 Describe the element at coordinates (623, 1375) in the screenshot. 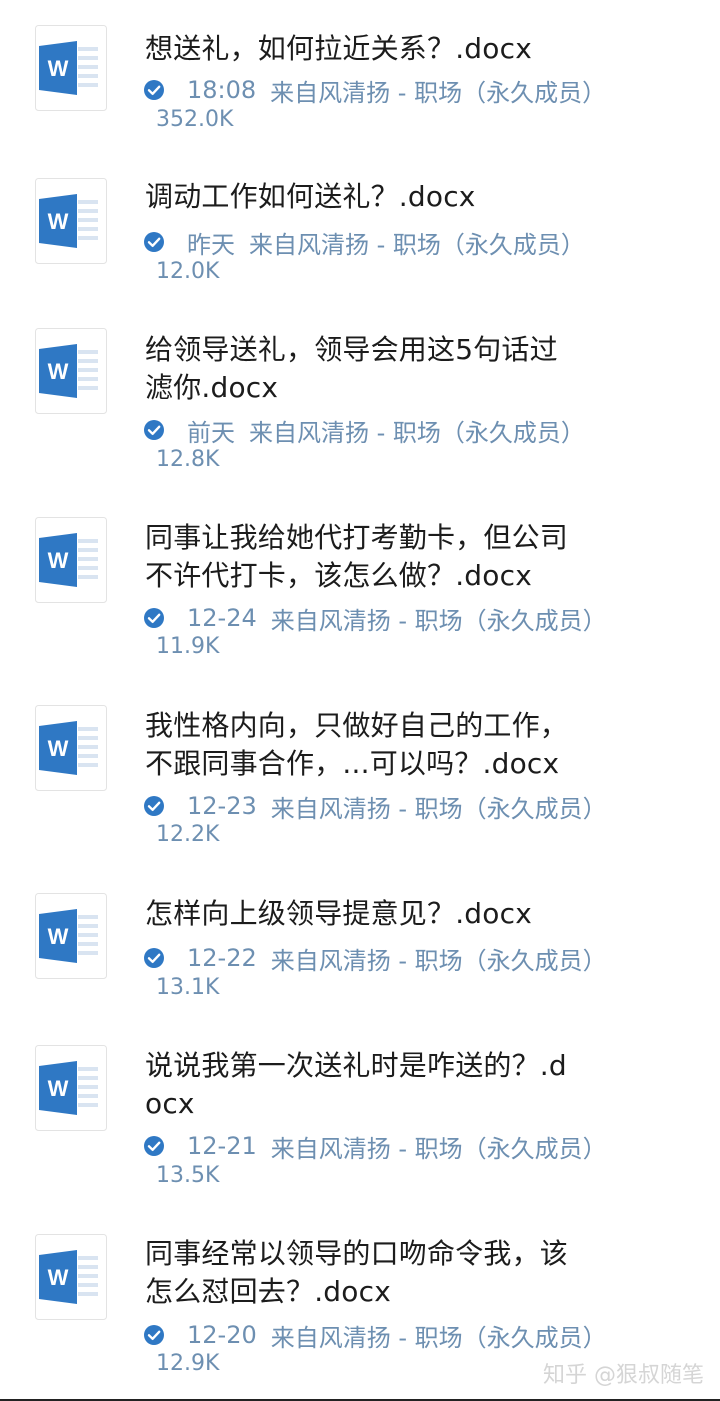

I see `watermark: 知乎 @狠叔随笔` at that location.